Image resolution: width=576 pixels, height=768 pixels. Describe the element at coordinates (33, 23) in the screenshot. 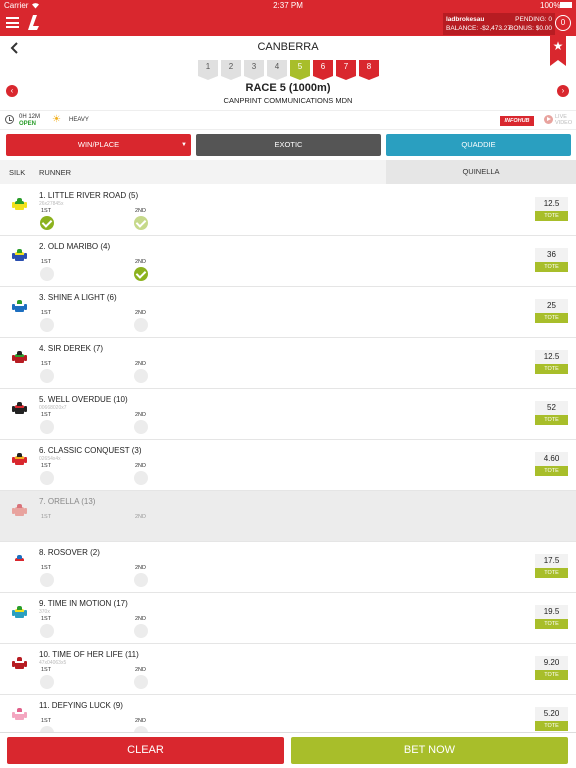

I see `ladbrokes-logo-icon` at that location.